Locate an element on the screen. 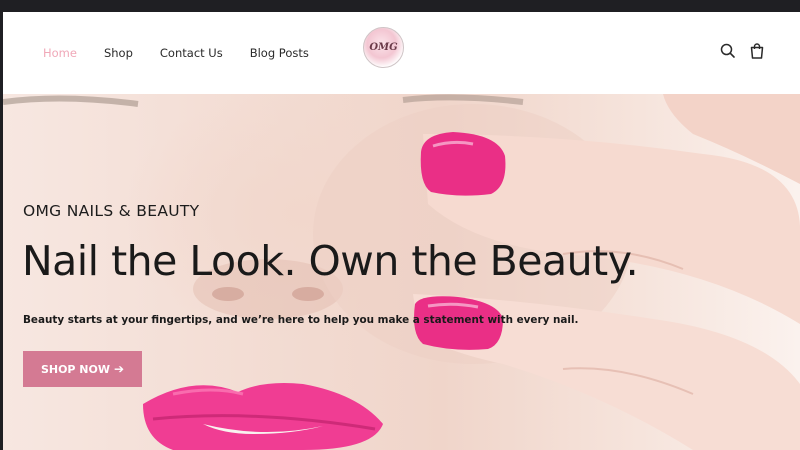 Image resolution: width=800 pixels, height=450 pixels. nav-home: Home is located at coordinates (60, 53).